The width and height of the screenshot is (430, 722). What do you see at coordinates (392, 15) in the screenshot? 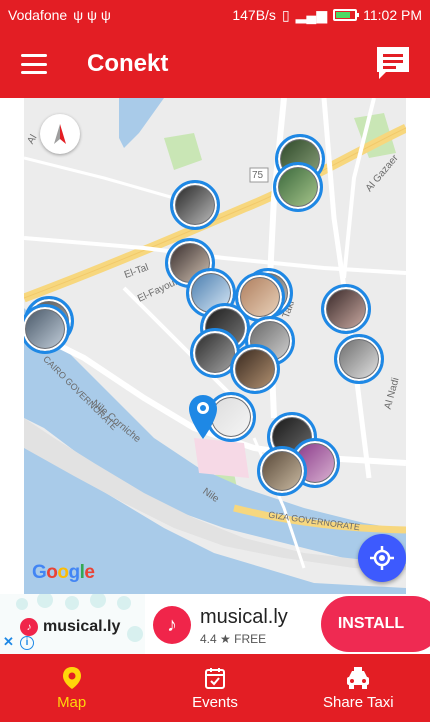
I see `status-time: 11:02 PM` at bounding box center [392, 15].